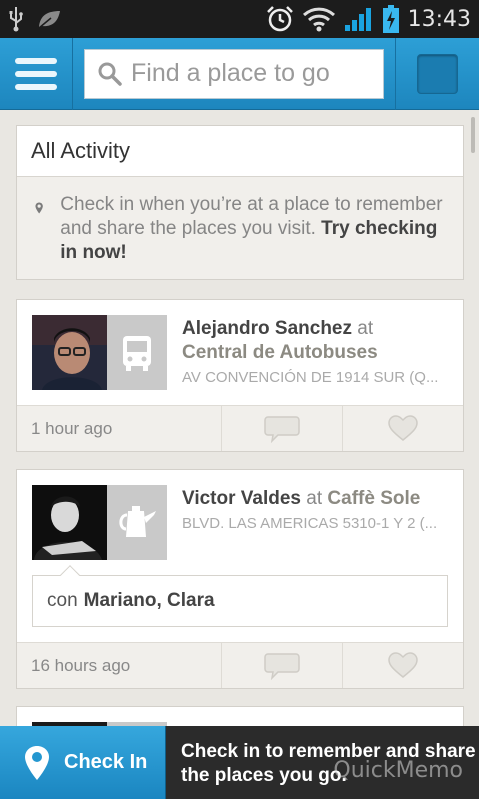 The image size is (479, 799). What do you see at coordinates (359, 19) in the screenshot?
I see `signal-icon` at bounding box center [359, 19].